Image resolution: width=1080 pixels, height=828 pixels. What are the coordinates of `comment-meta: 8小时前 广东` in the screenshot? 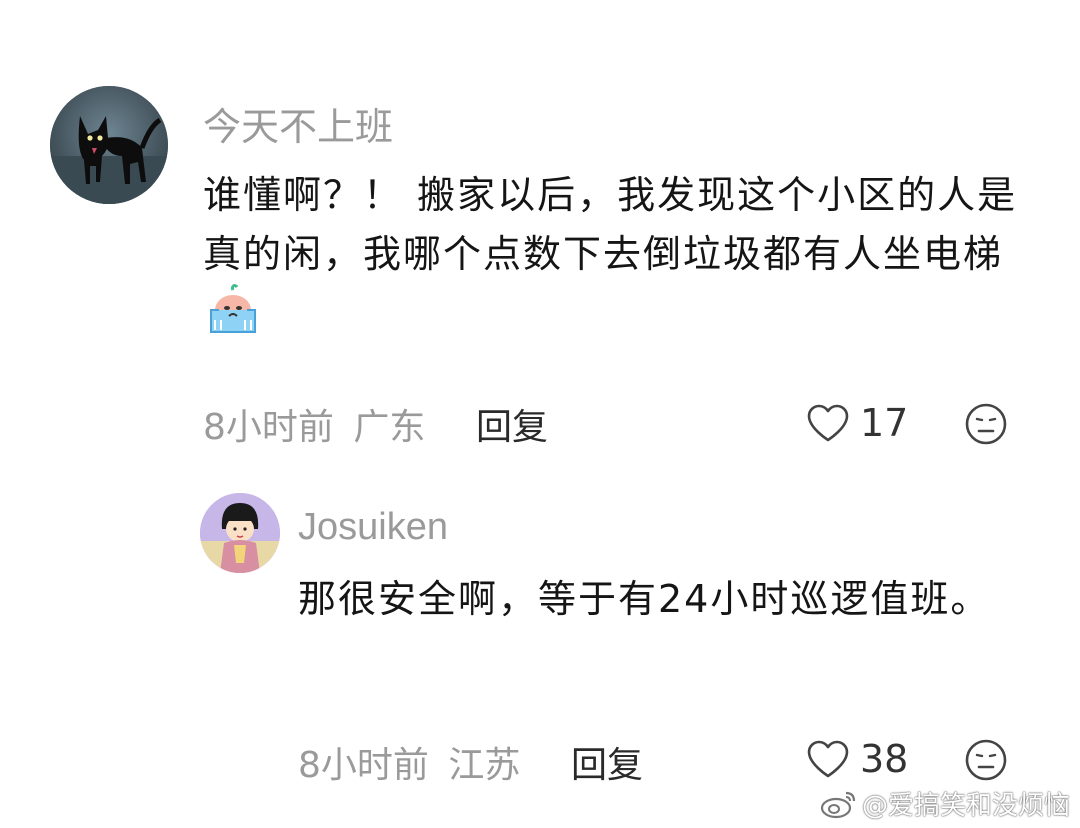 It's located at (314, 424).